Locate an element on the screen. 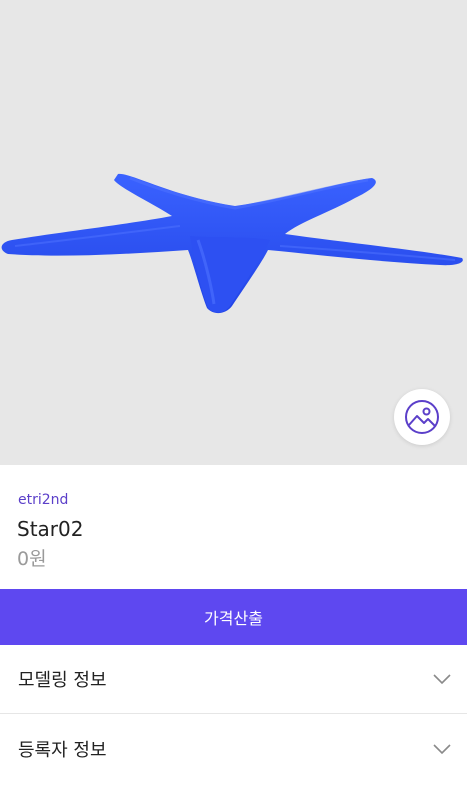 The width and height of the screenshot is (467, 800). image-icon is located at coordinates (422, 417).